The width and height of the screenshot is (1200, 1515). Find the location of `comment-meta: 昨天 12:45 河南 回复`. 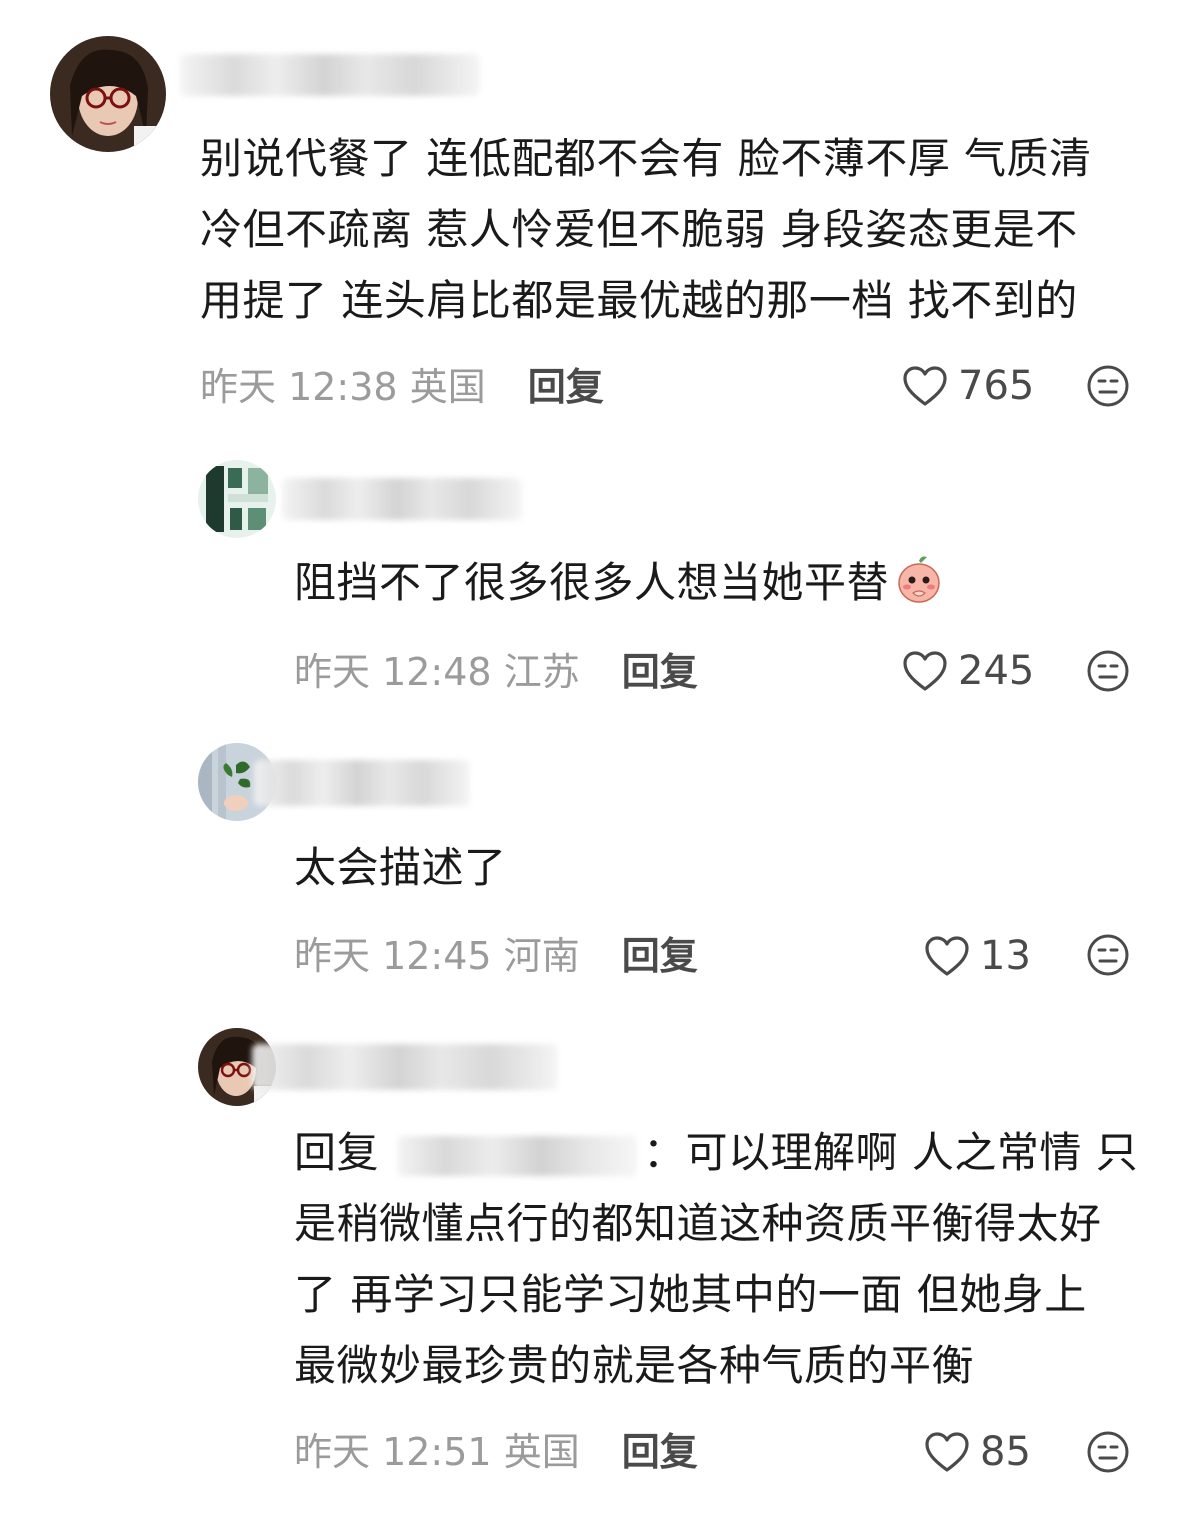

comment-meta: 昨天 12:45 河南 回复 is located at coordinates (496, 956).